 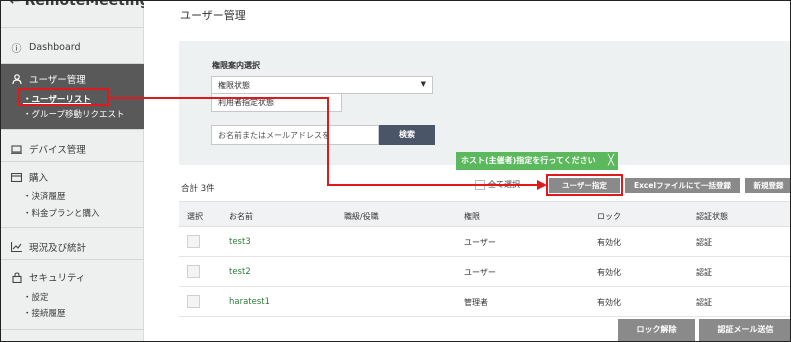 What do you see at coordinates (63, 97) in the screenshot?
I see `highlight-box-user-list` at bounding box center [63, 97].